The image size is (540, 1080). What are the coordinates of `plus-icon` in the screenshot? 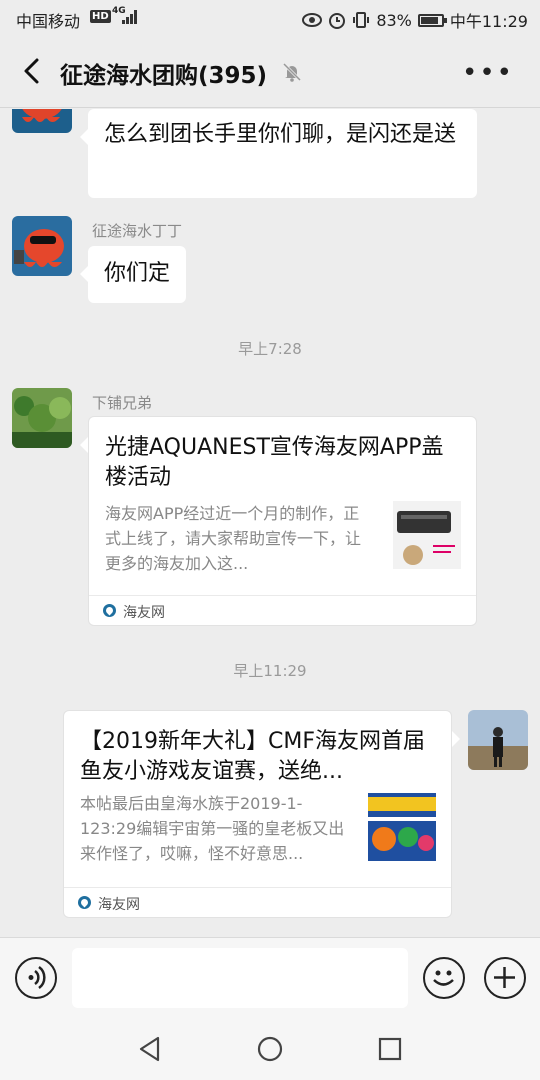 It's located at (504, 977).